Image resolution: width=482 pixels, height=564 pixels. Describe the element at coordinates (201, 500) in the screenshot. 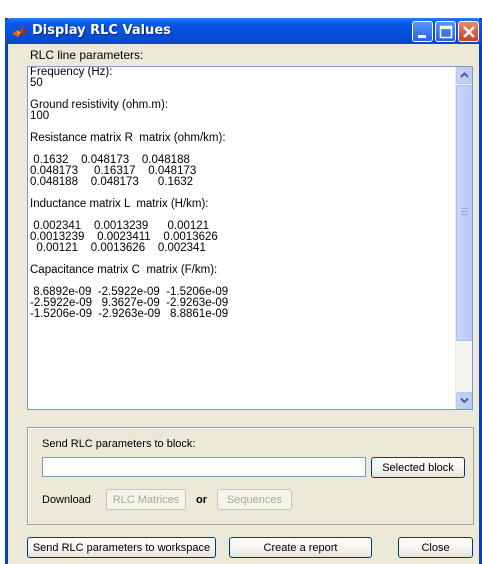

I see `or-label: or` at that location.